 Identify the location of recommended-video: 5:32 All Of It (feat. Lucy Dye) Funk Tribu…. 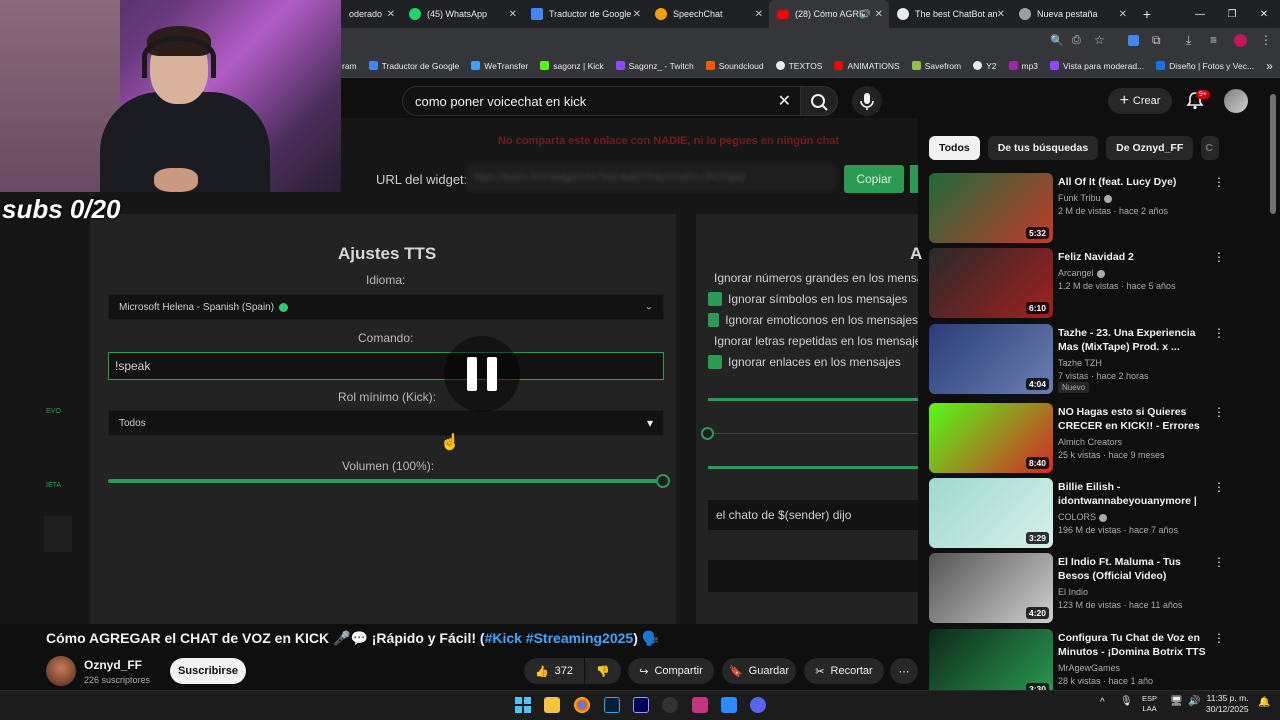
(1094, 208).